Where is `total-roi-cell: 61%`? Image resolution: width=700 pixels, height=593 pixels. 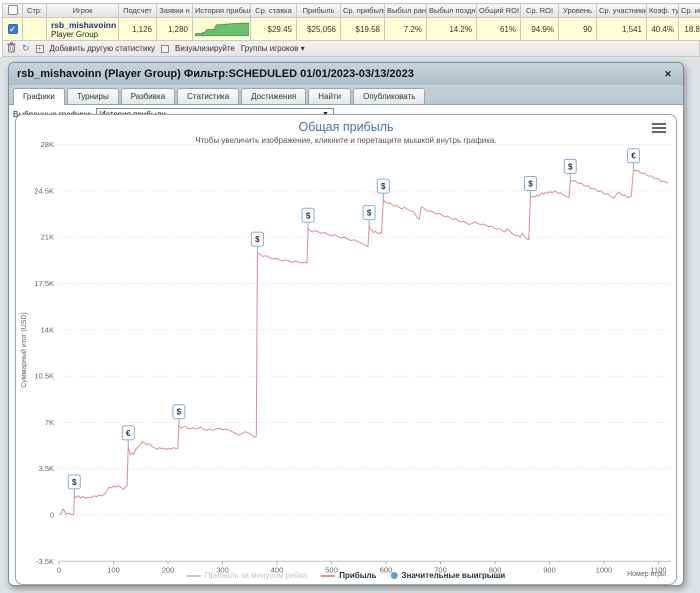 total-roi-cell: 61% is located at coordinates (498, 29).